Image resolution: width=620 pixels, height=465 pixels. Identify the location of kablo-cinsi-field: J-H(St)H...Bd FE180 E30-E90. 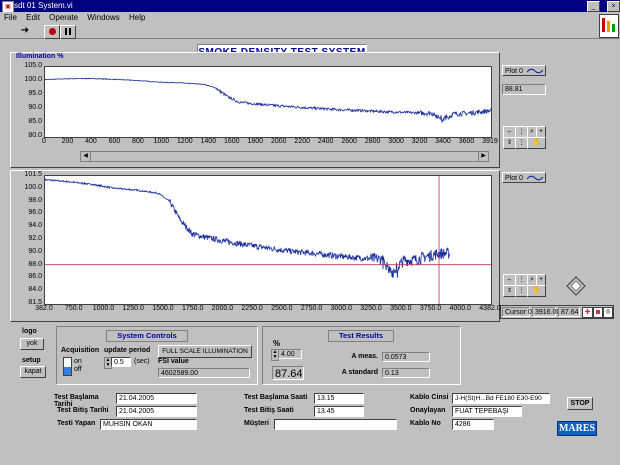
(501, 398).